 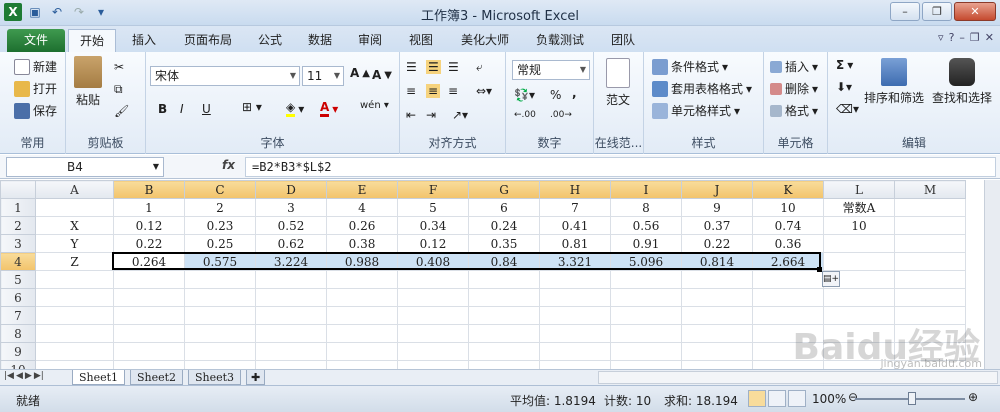 What do you see at coordinates (215, 377) in the screenshot?
I see `sheet-tab-sheet3: Sheet3` at bounding box center [215, 377].